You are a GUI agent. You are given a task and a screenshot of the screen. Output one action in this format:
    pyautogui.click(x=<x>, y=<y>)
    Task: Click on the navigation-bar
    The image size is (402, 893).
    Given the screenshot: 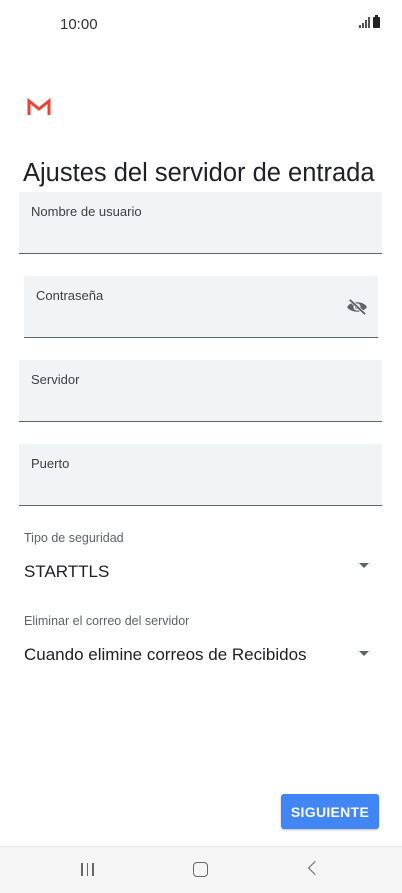 What is the action you would take?
    pyautogui.click(x=201, y=869)
    